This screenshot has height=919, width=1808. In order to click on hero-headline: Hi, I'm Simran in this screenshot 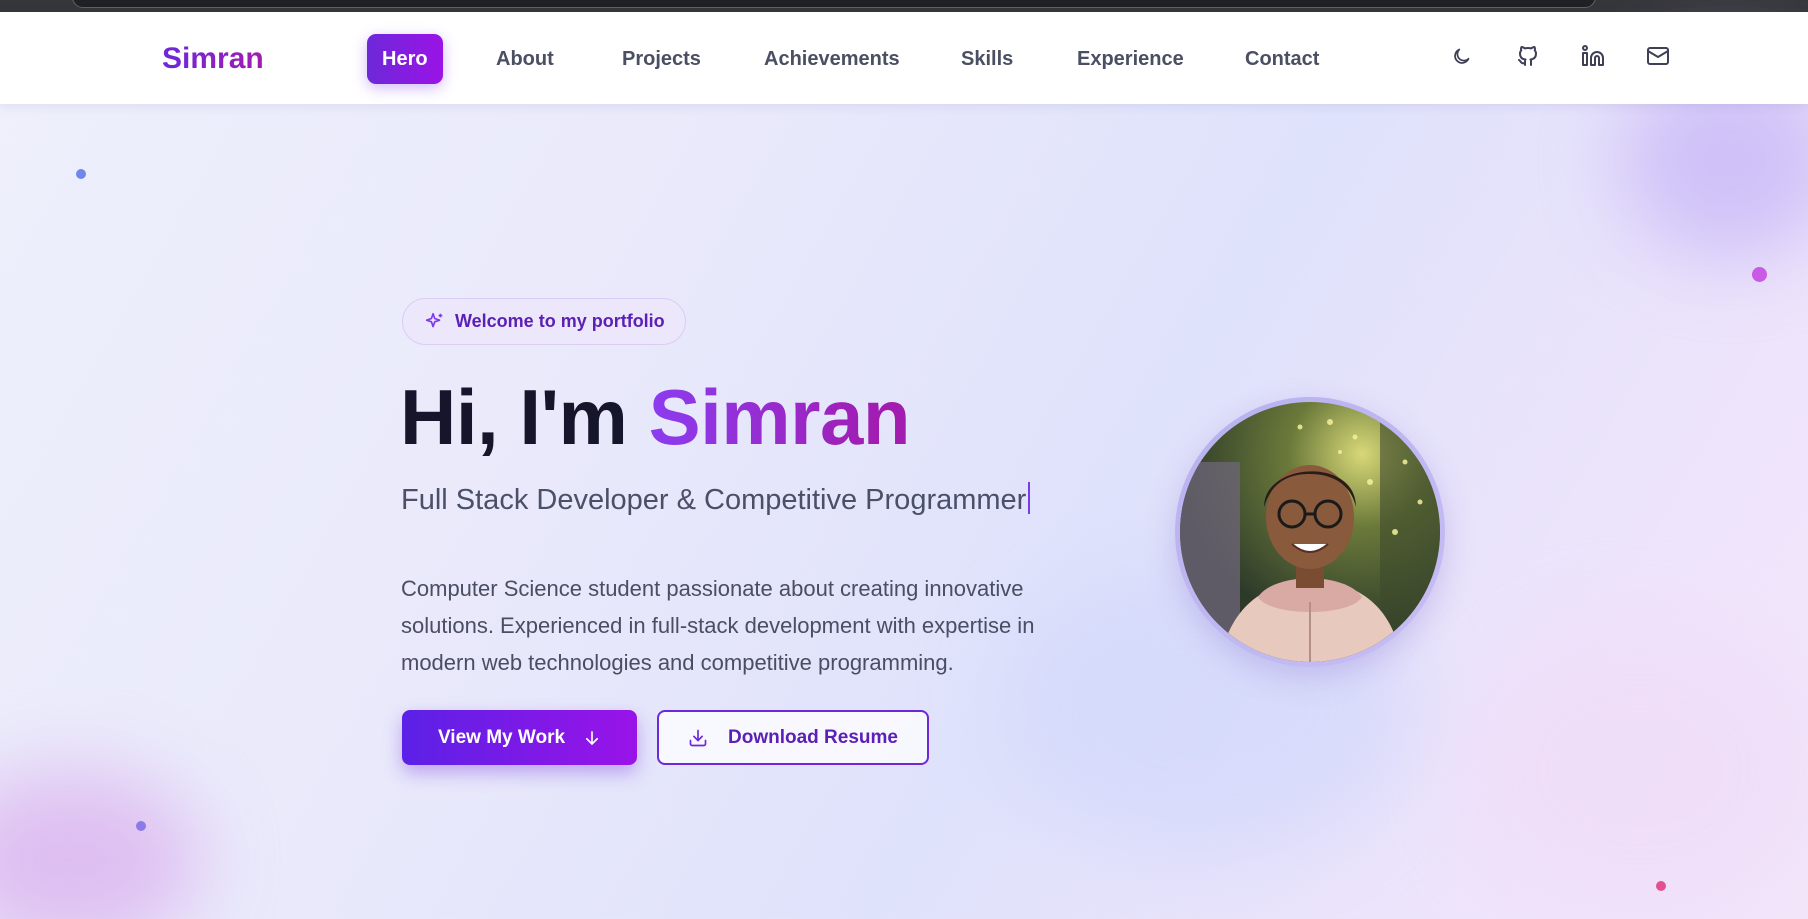, I will do `click(655, 417)`.